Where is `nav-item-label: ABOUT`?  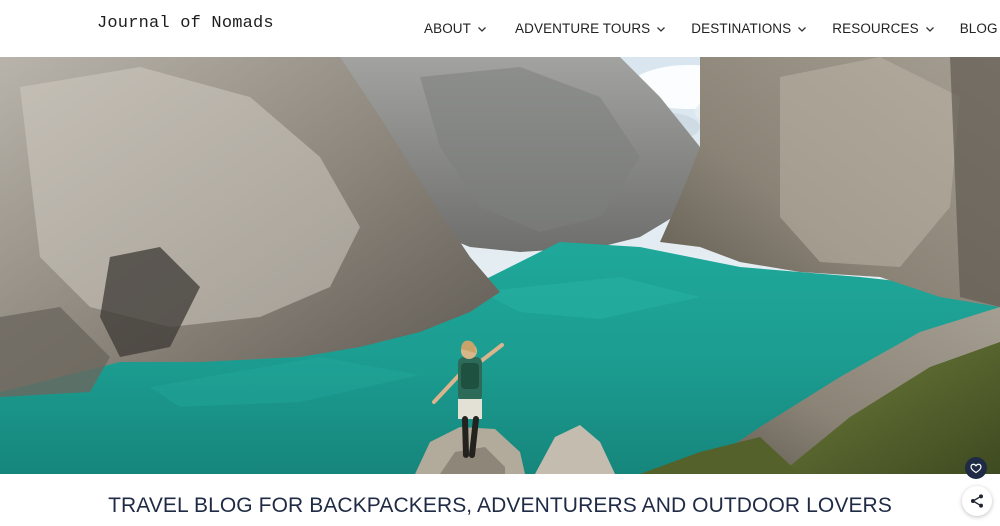
nav-item-label: ABOUT is located at coordinates (448, 28).